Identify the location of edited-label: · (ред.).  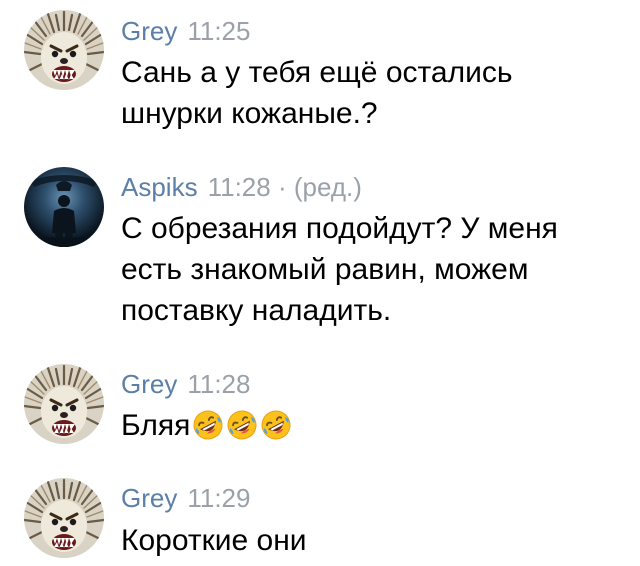
(319, 187).